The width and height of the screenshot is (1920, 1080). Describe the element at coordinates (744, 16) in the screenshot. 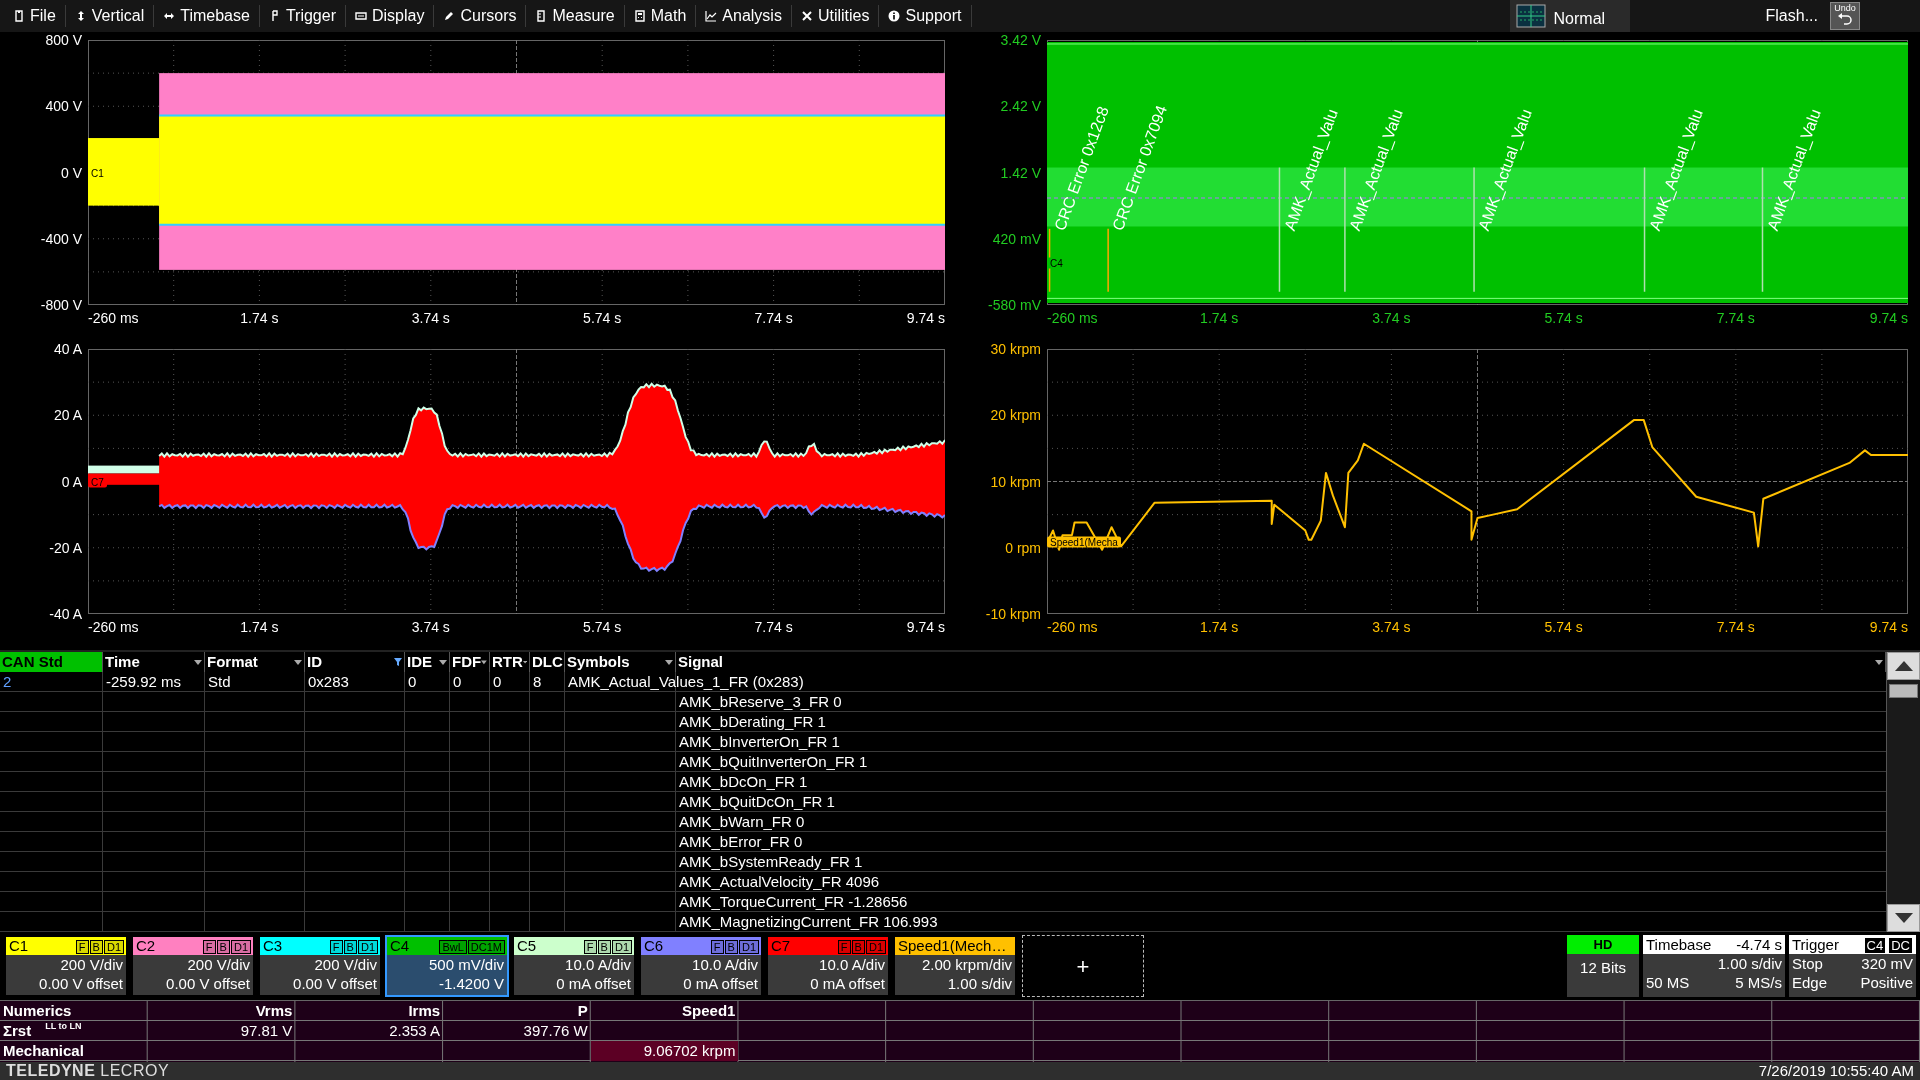

I see `menu-item: Analysis` at that location.